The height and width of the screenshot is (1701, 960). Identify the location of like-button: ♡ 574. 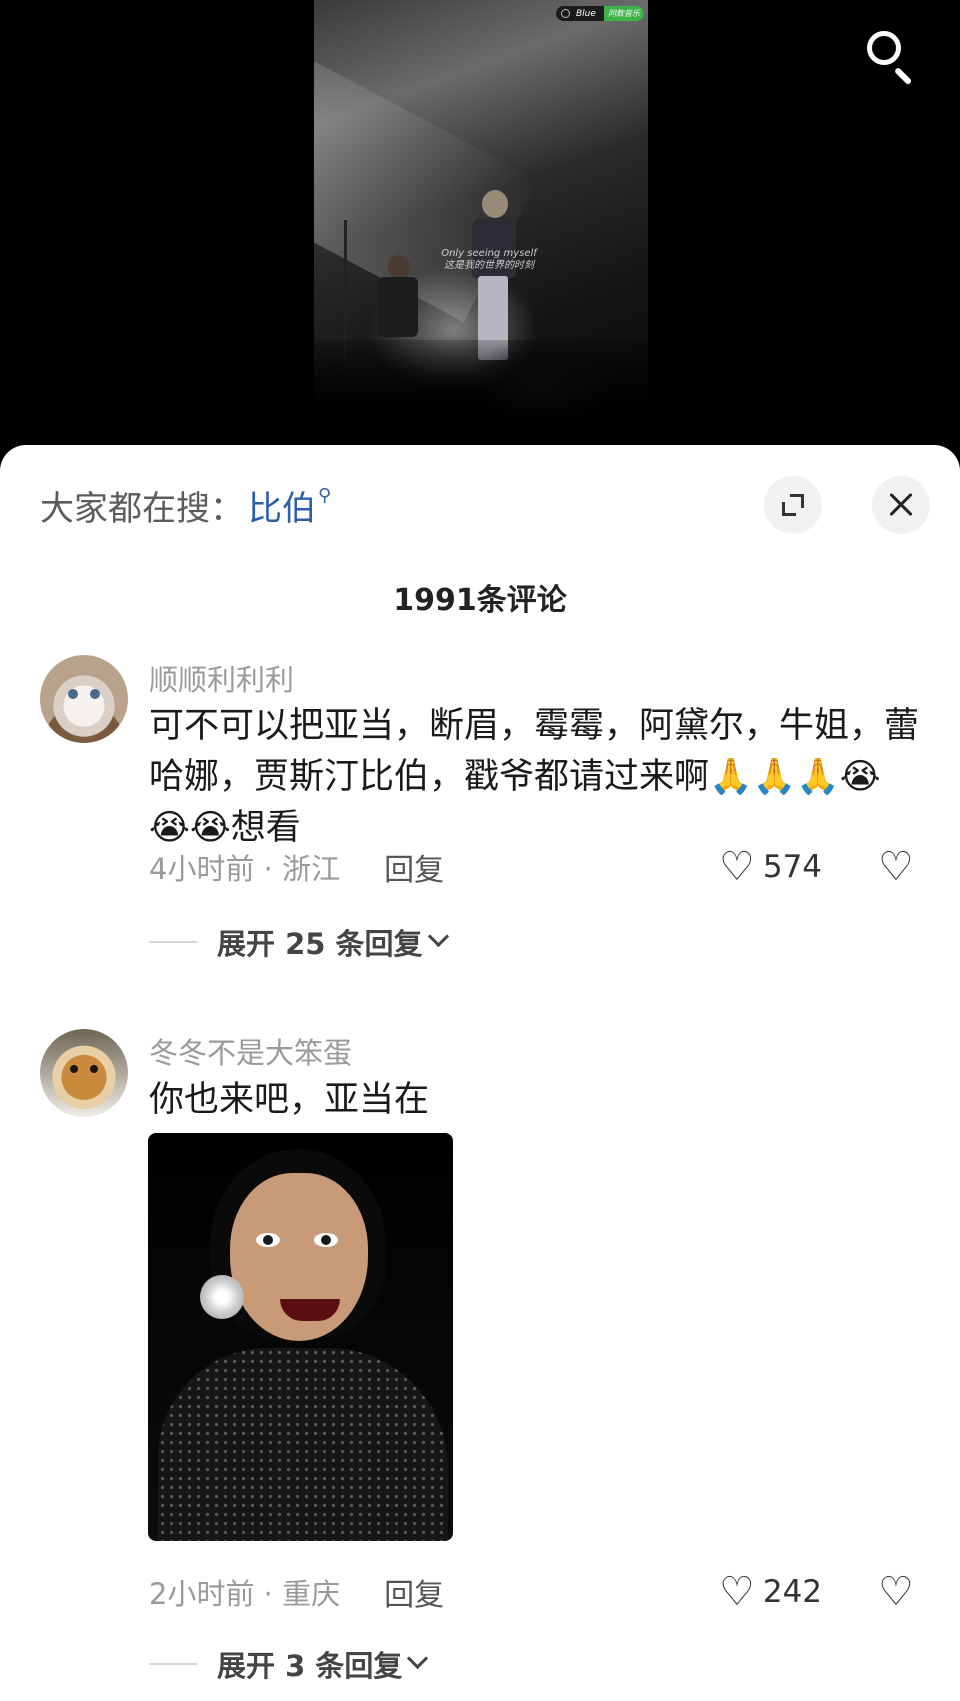
(770, 867).